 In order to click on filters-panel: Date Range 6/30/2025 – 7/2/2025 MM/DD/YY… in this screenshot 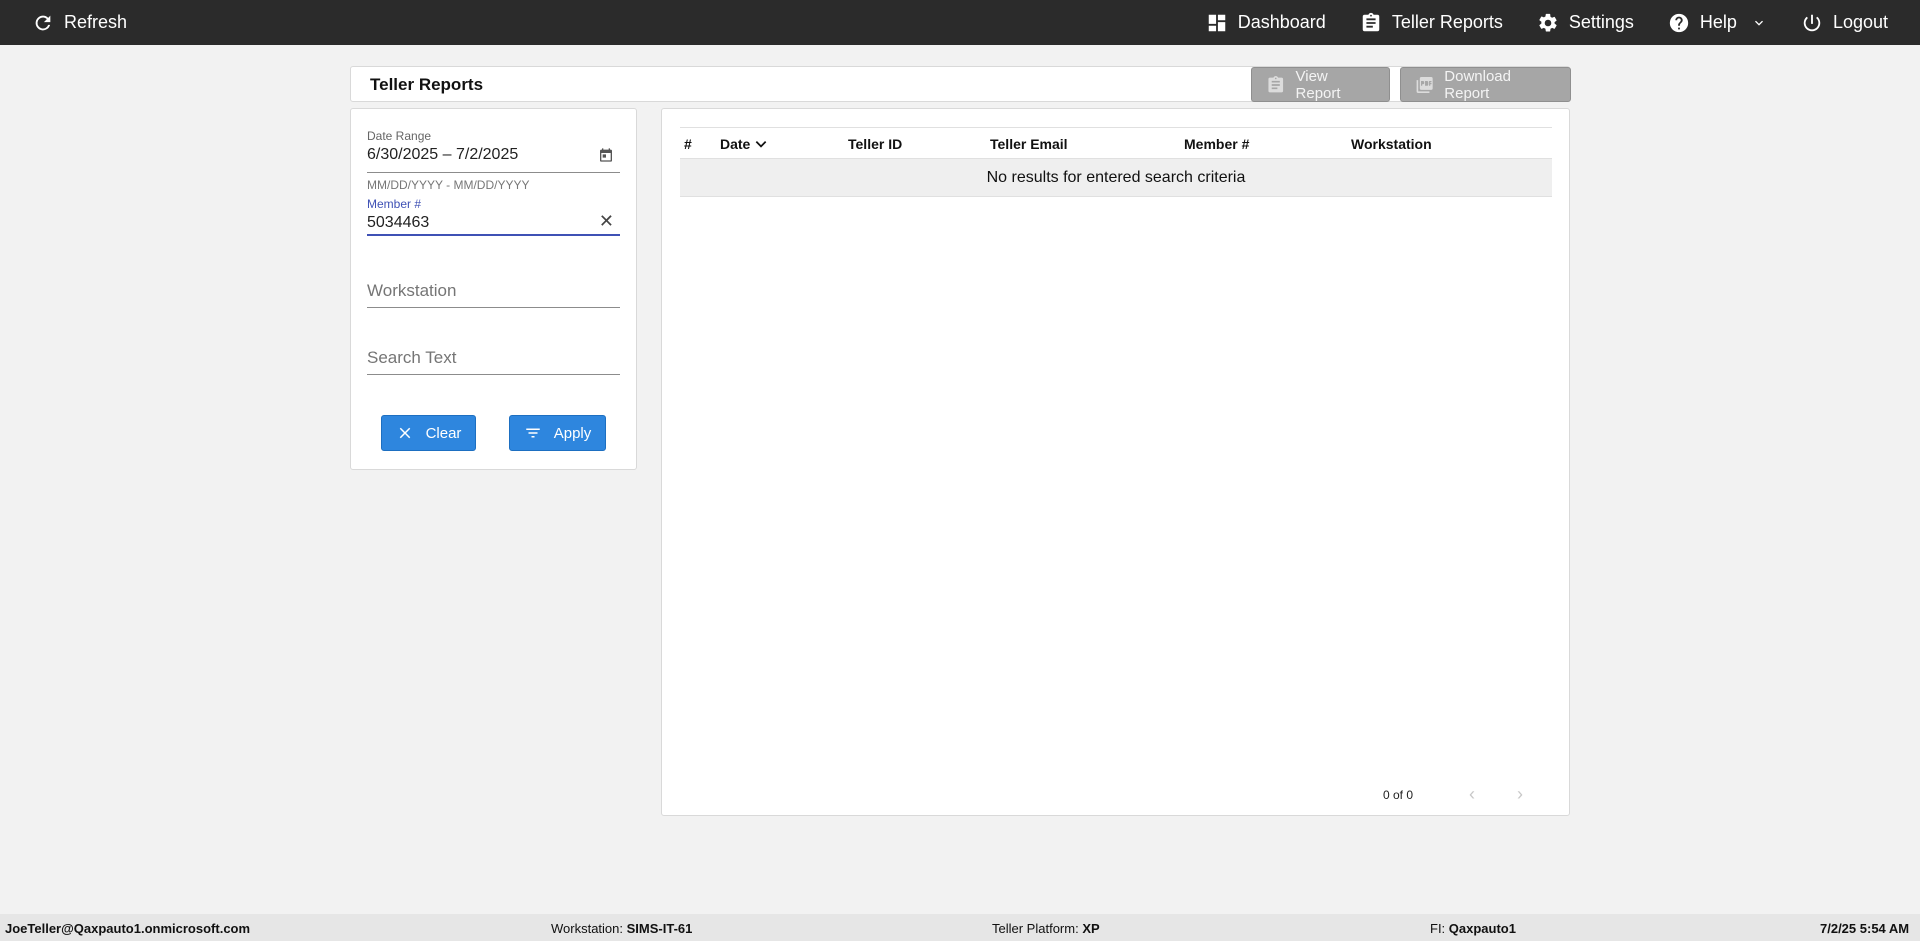, I will do `click(493, 289)`.